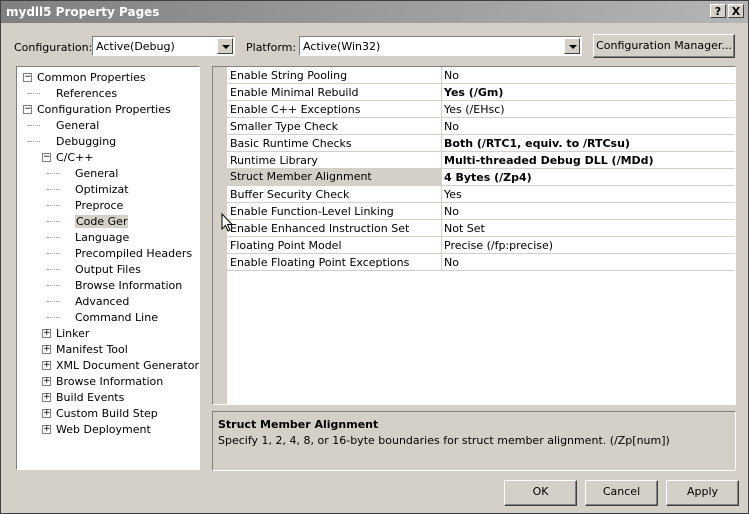 This screenshot has height=514, width=749. I want to click on property-row: Enable String Pooling No, so click(481, 75).